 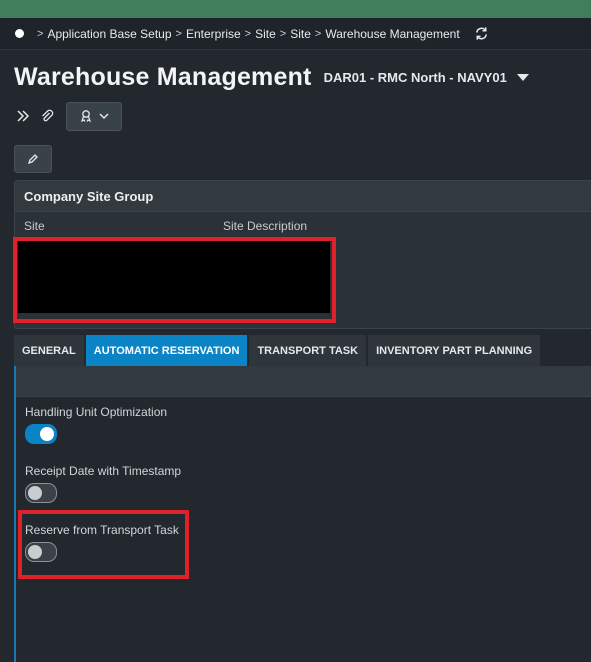 What do you see at coordinates (265, 226) in the screenshot?
I see `site-description-column-label: Site Description` at bounding box center [265, 226].